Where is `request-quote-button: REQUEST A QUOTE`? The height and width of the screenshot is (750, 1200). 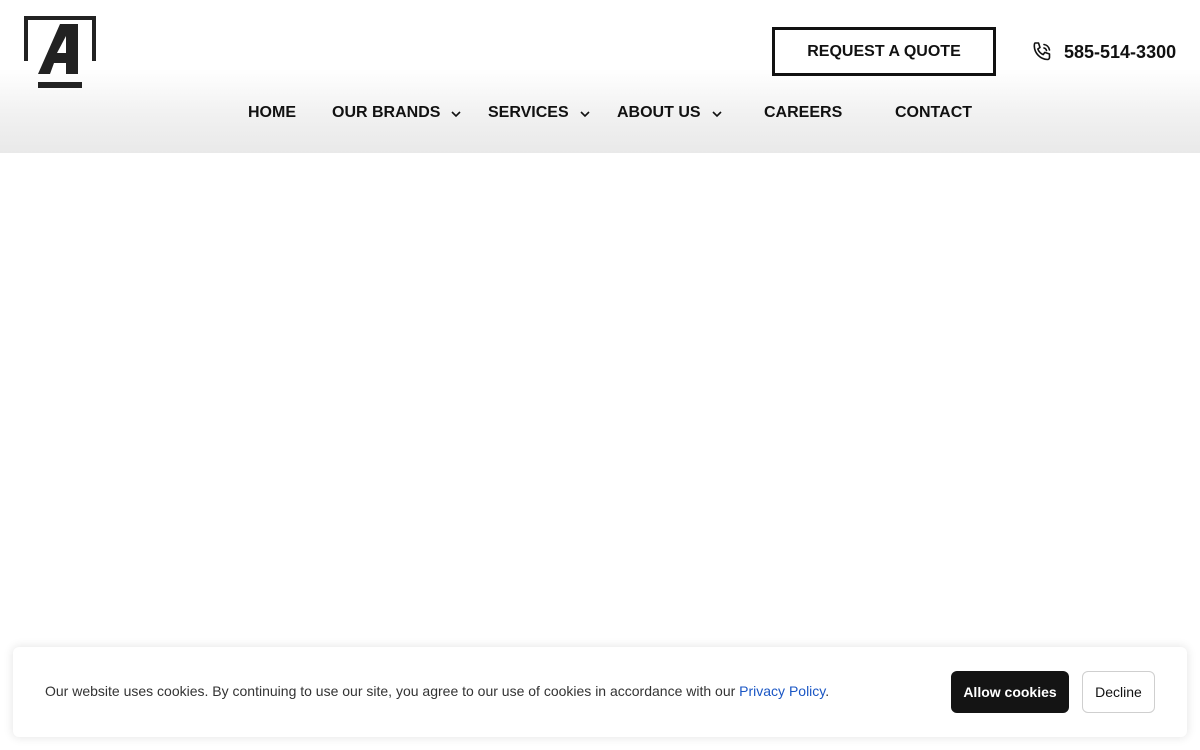 request-quote-button: REQUEST A QUOTE is located at coordinates (884, 51).